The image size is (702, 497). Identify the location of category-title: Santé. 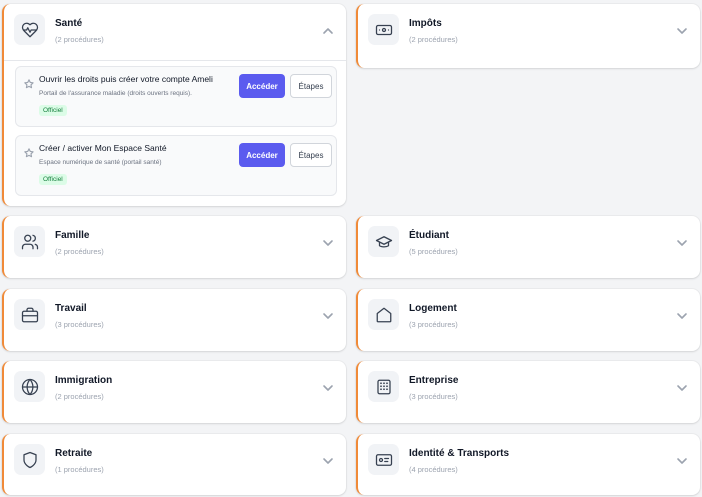
(69, 23).